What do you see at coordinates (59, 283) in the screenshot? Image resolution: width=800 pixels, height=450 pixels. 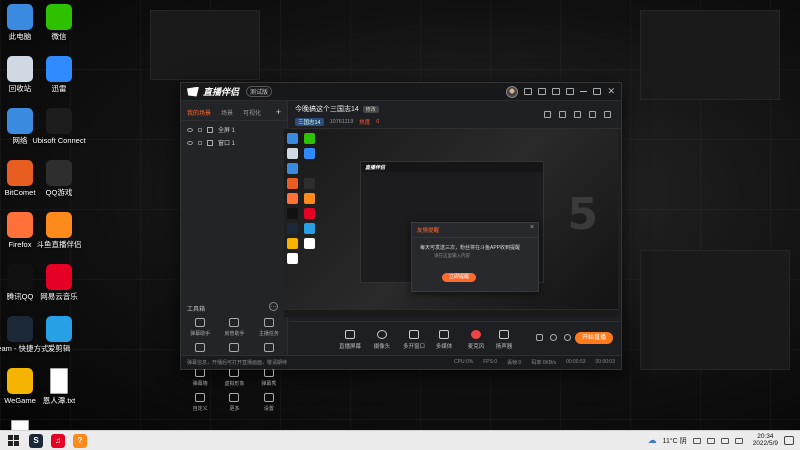 I see `desktop-icon: 网易云音乐` at bounding box center [59, 283].